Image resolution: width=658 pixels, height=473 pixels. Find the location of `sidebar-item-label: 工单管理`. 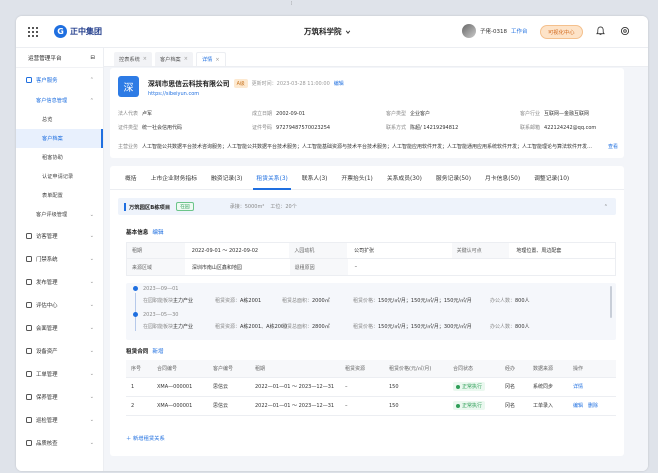

sidebar-item-label: 工单管理 is located at coordinates (47, 374).